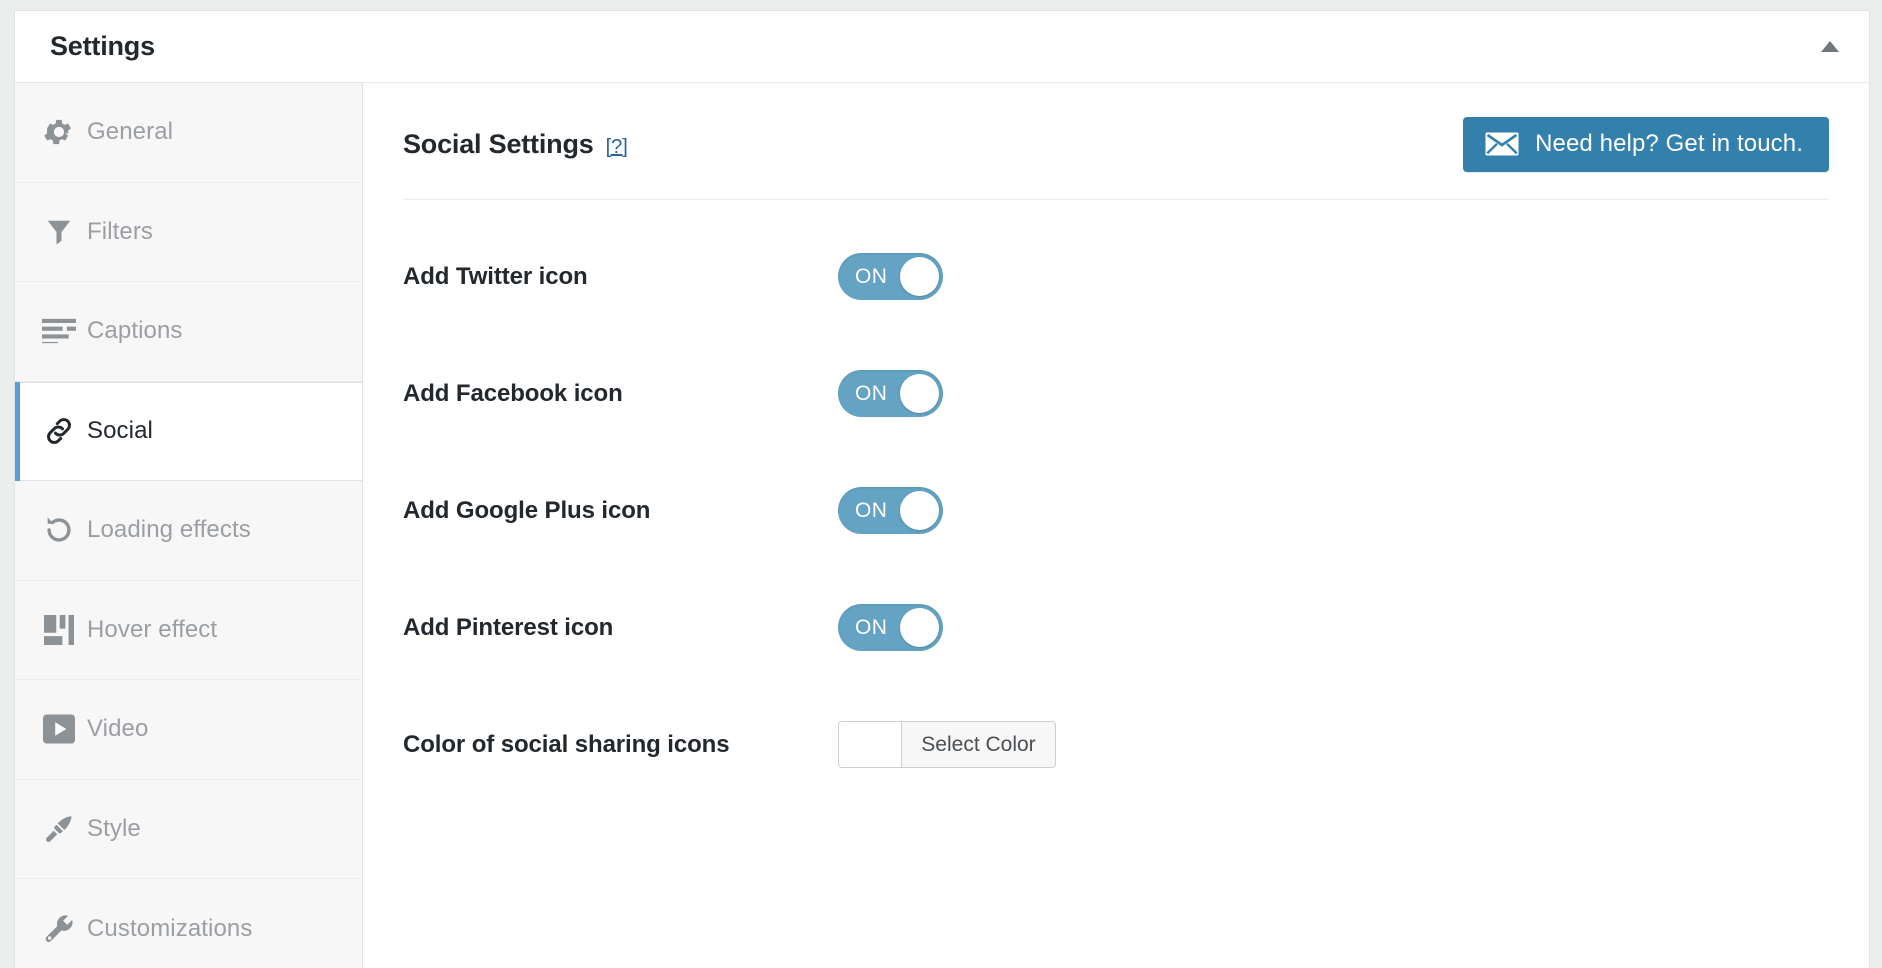 The height and width of the screenshot is (968, 1882). I want to click on rotate-ccw-icon, so click(59, 530).